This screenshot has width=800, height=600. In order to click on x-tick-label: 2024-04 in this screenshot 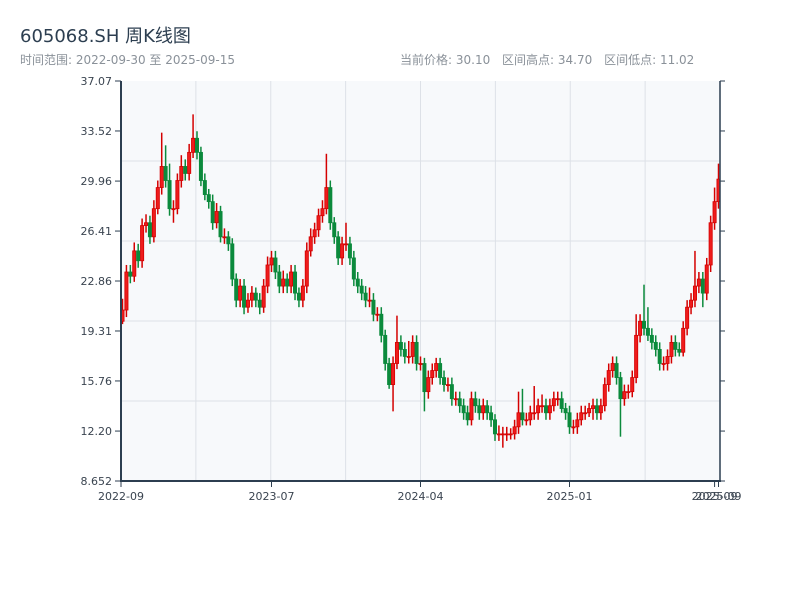, I will do `click(421, 496)`.